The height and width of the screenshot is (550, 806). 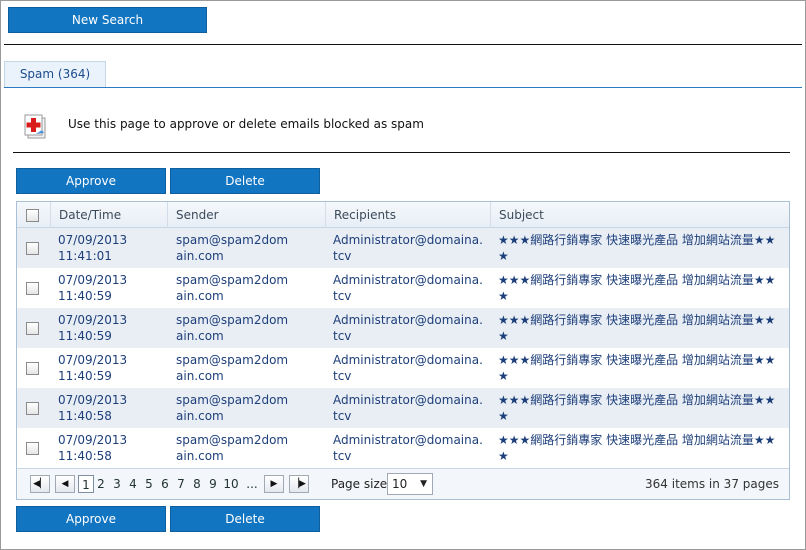 I want to click on tab-spam: Spam (364), so click(x=55, y=74).